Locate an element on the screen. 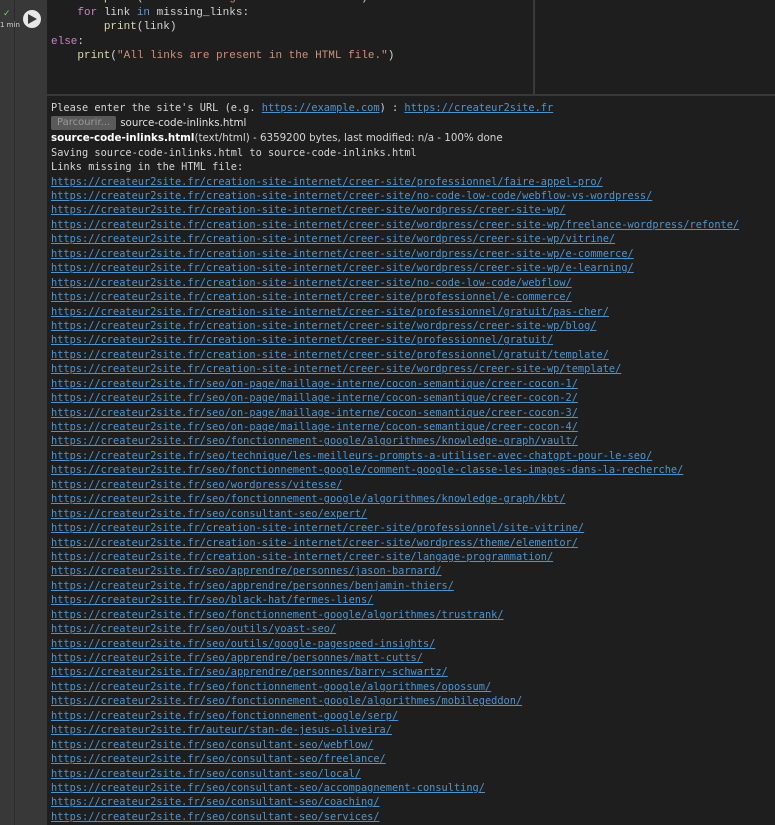 Image resolution: width=775 pixels, height=825 pixels. missing-links-header: Links missing in the HTML file: is located at coordinates (147, 167).